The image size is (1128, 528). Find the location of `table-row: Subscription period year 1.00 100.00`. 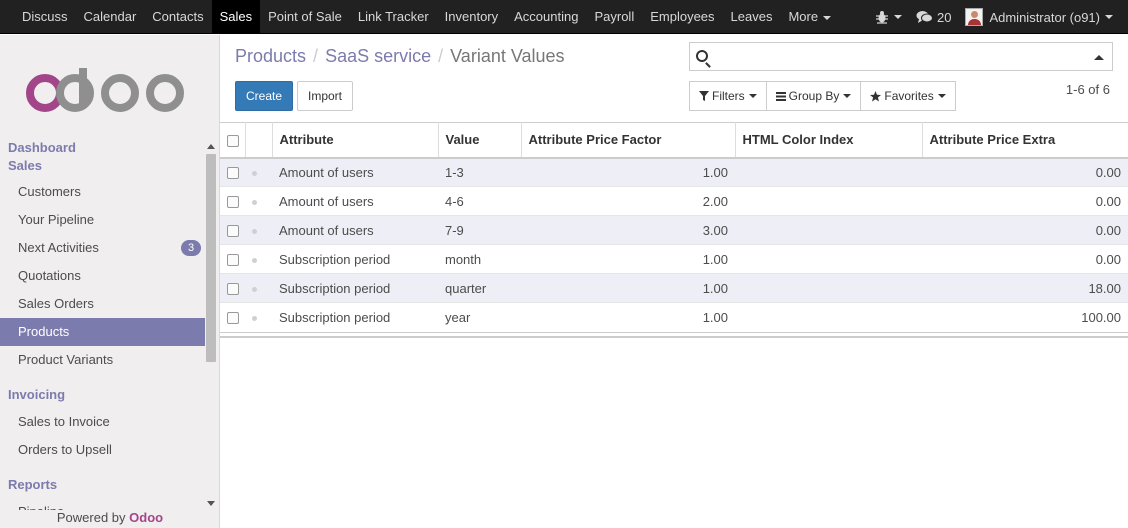

table-row: Subscription period year 1.00 100.00 is located at coordinates (674, 317).